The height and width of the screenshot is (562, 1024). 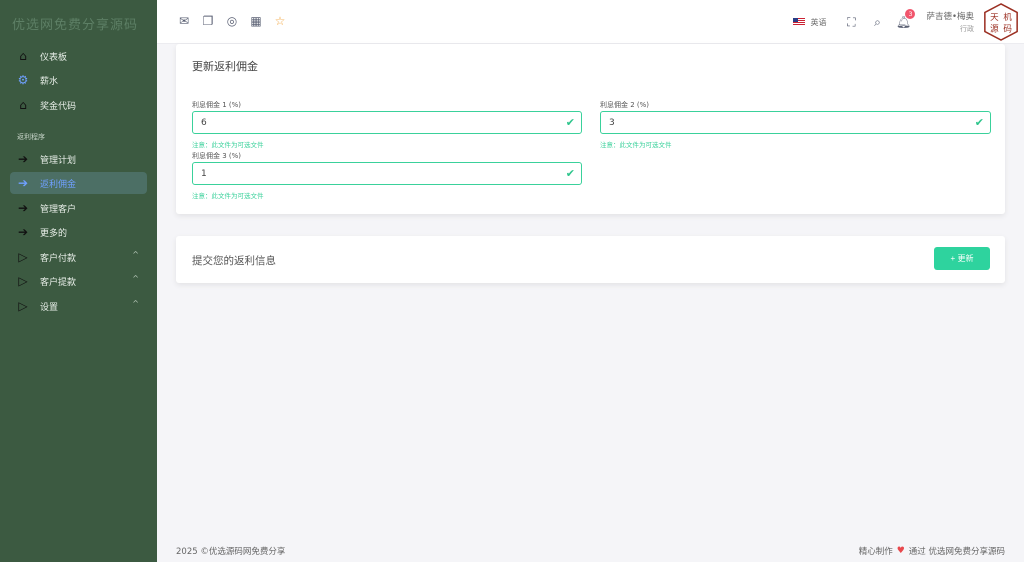 I want to click on card-title: 更新返利佣金, so click(x=225, y=66).